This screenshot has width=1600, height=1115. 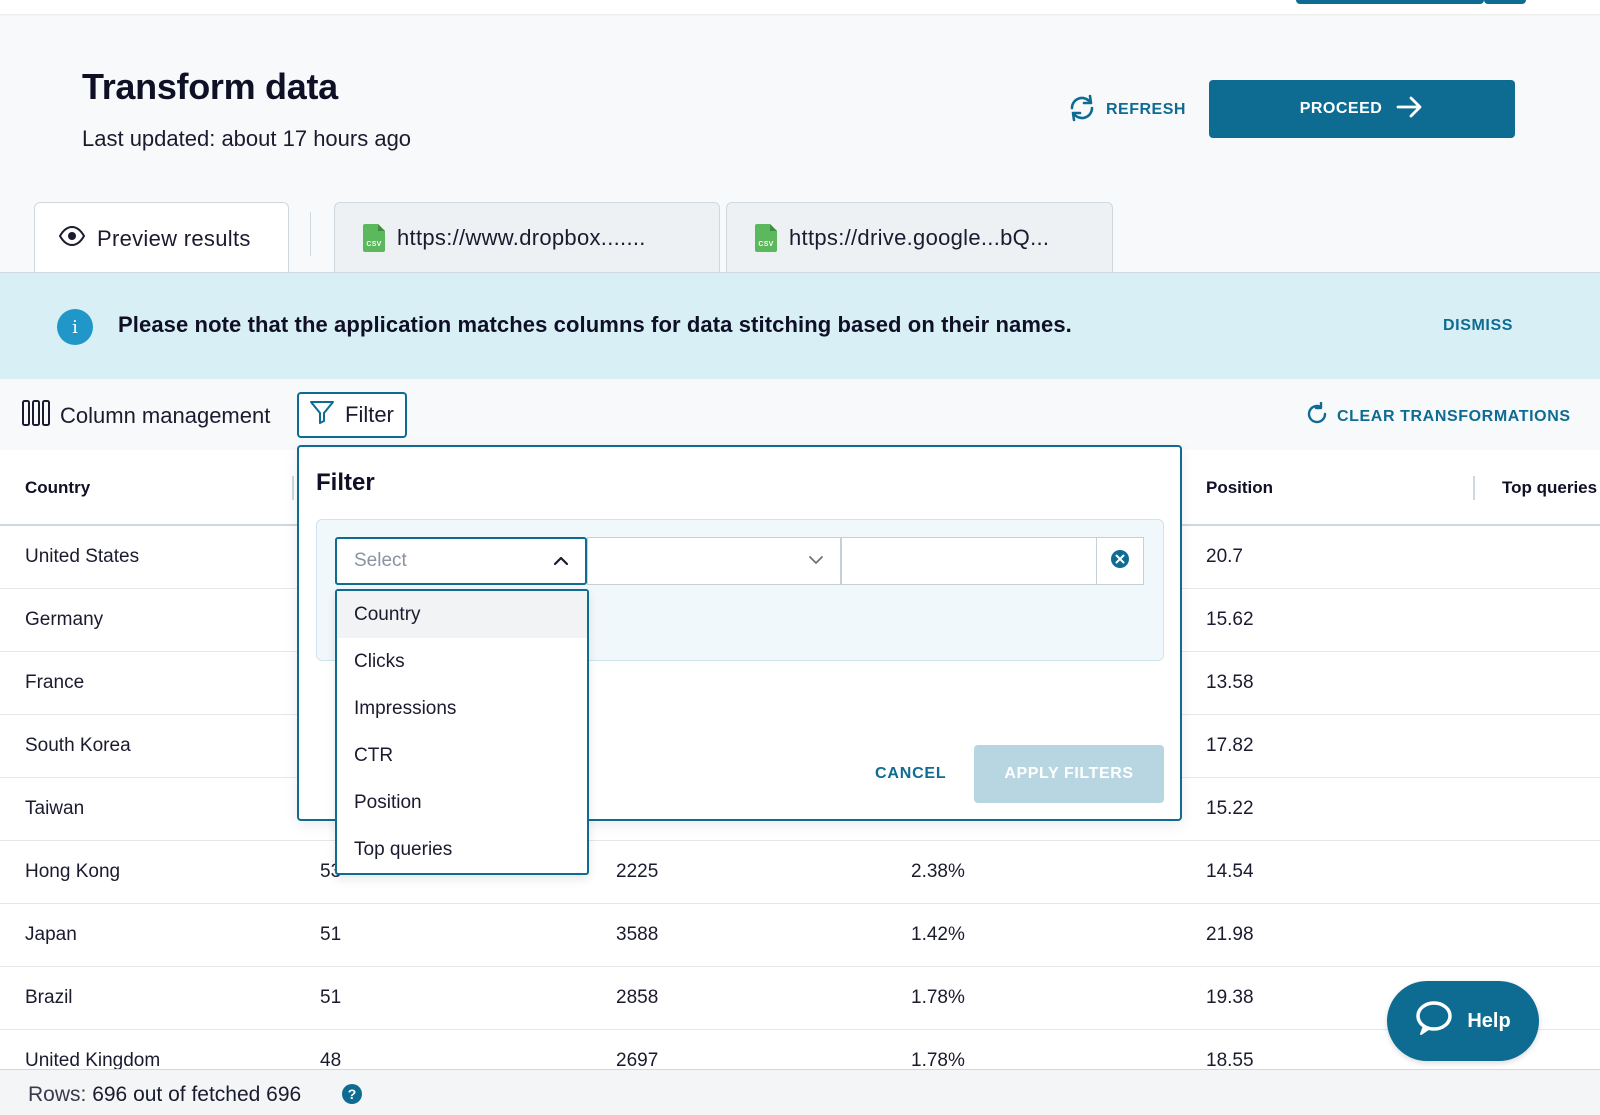 What do you see at coordinates (1454, 416) in the screenshot?
I see `clear-transformations-label: CLEAR TRANSFORMATIONS` at bounding box center [1454, 416].